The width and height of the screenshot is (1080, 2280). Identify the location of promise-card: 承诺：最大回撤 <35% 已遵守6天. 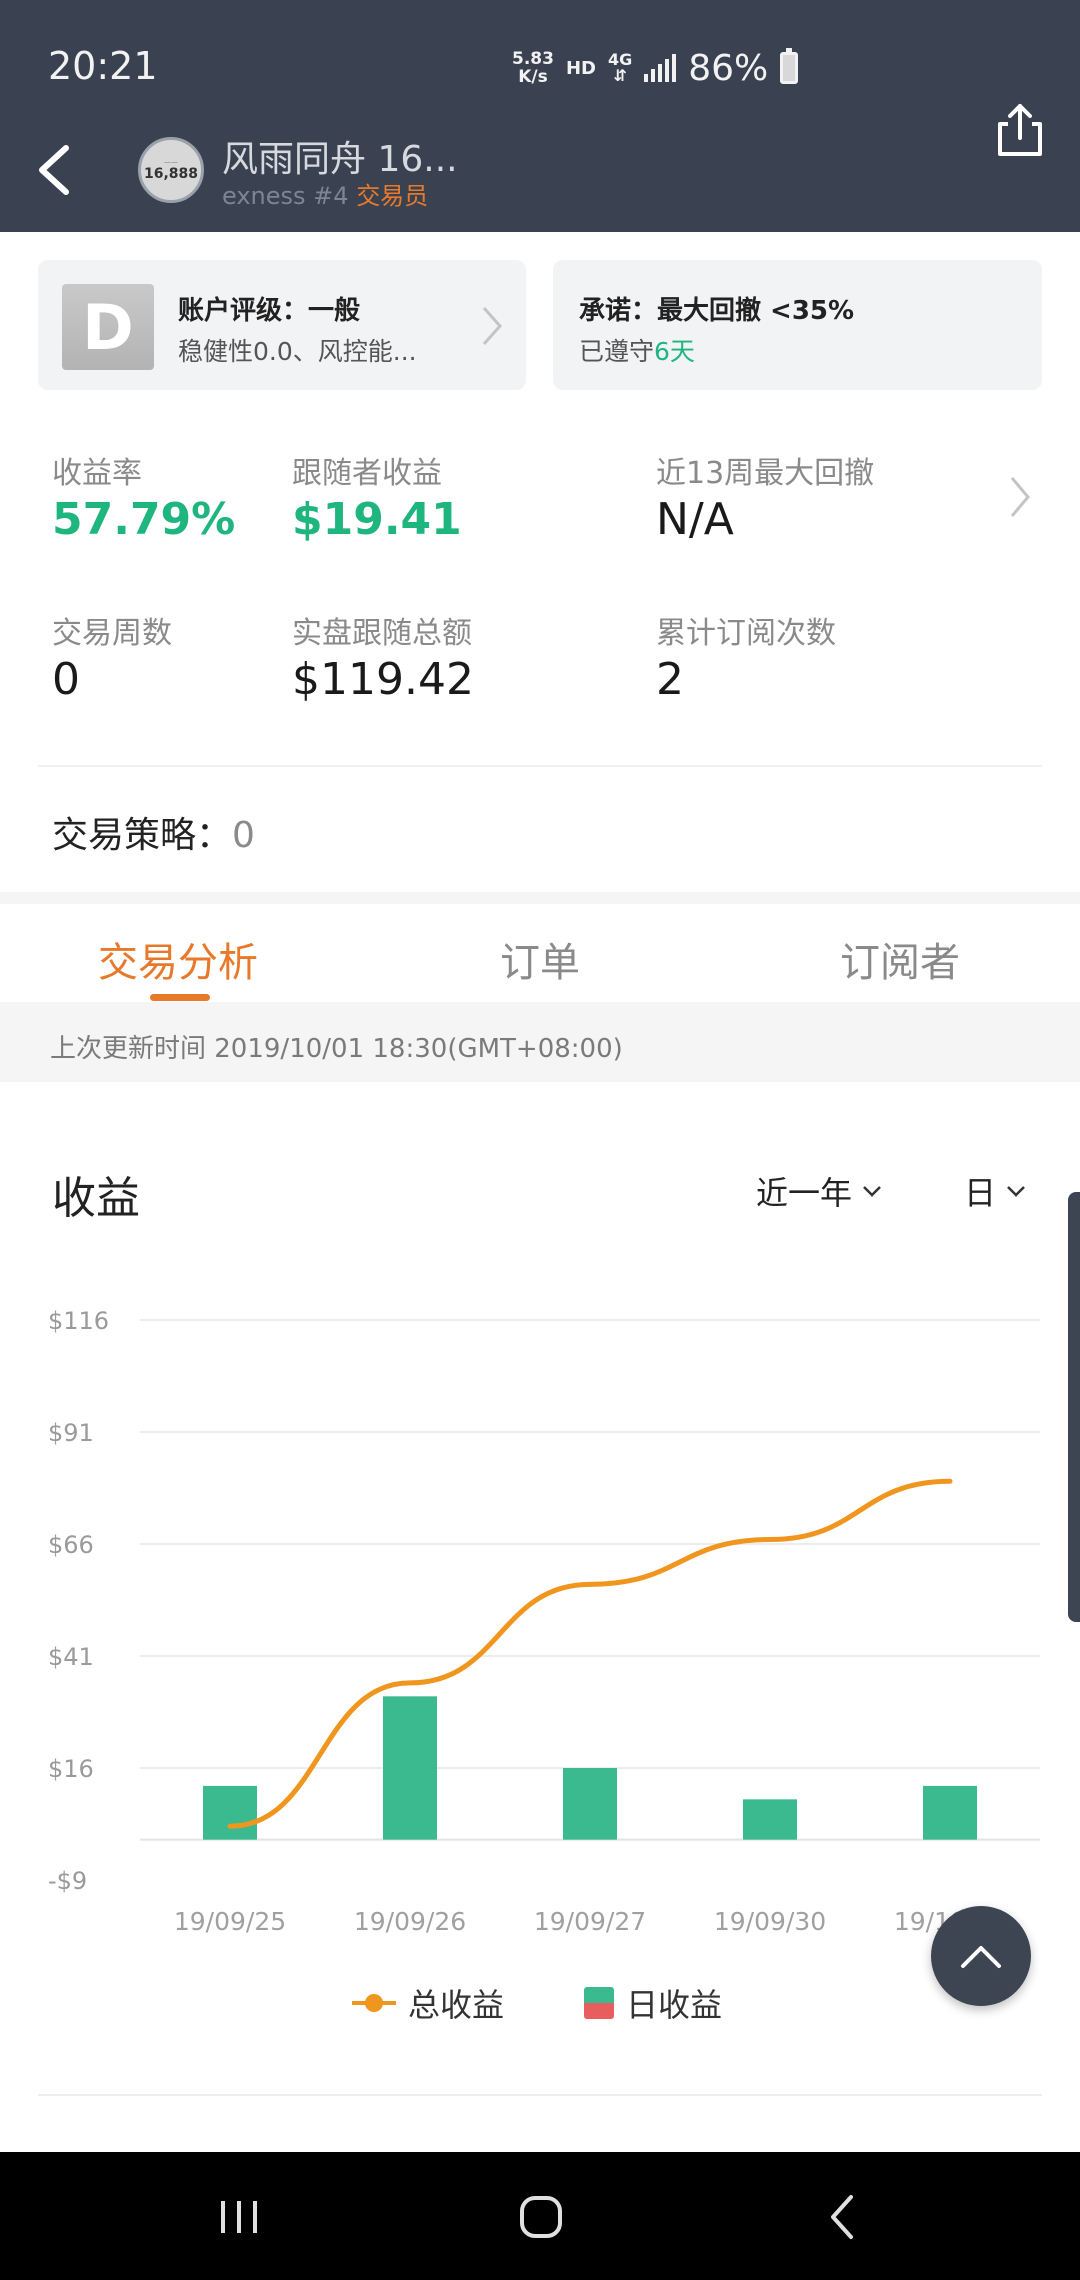
(797, 325).